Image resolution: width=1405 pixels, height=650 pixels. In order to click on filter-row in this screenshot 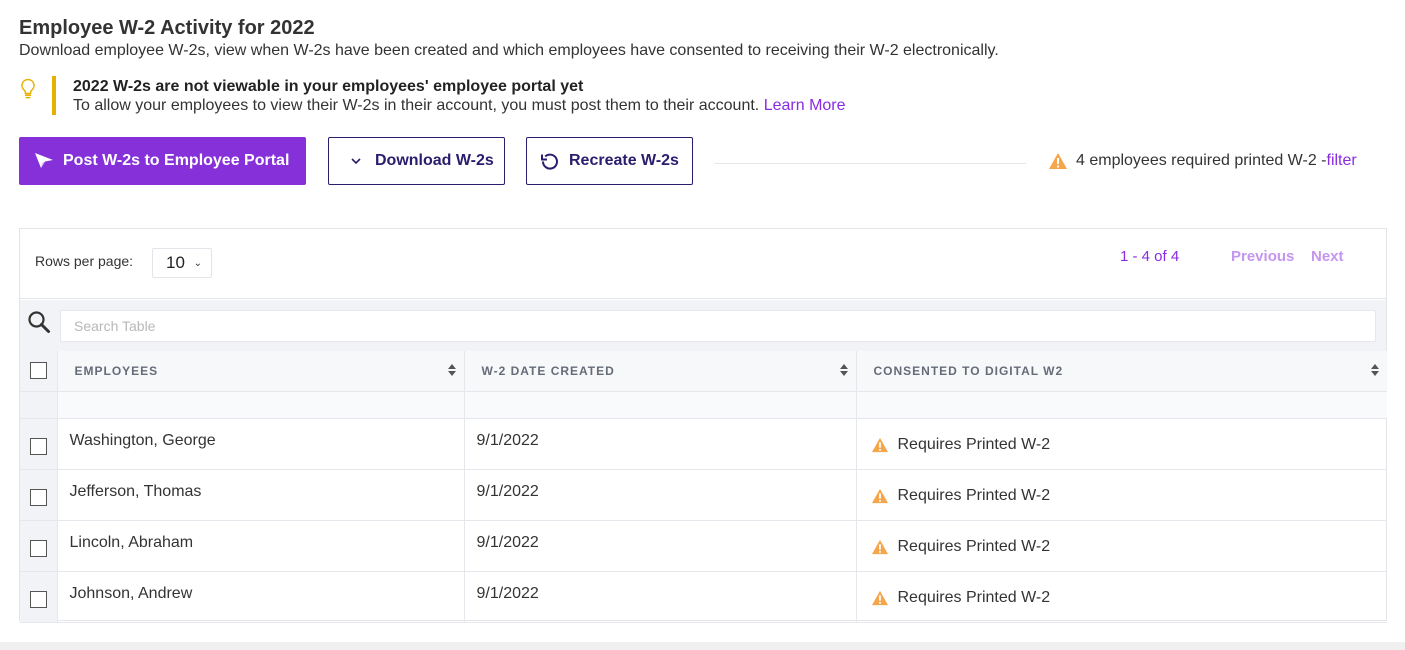, I will do `click(703, 405)`.